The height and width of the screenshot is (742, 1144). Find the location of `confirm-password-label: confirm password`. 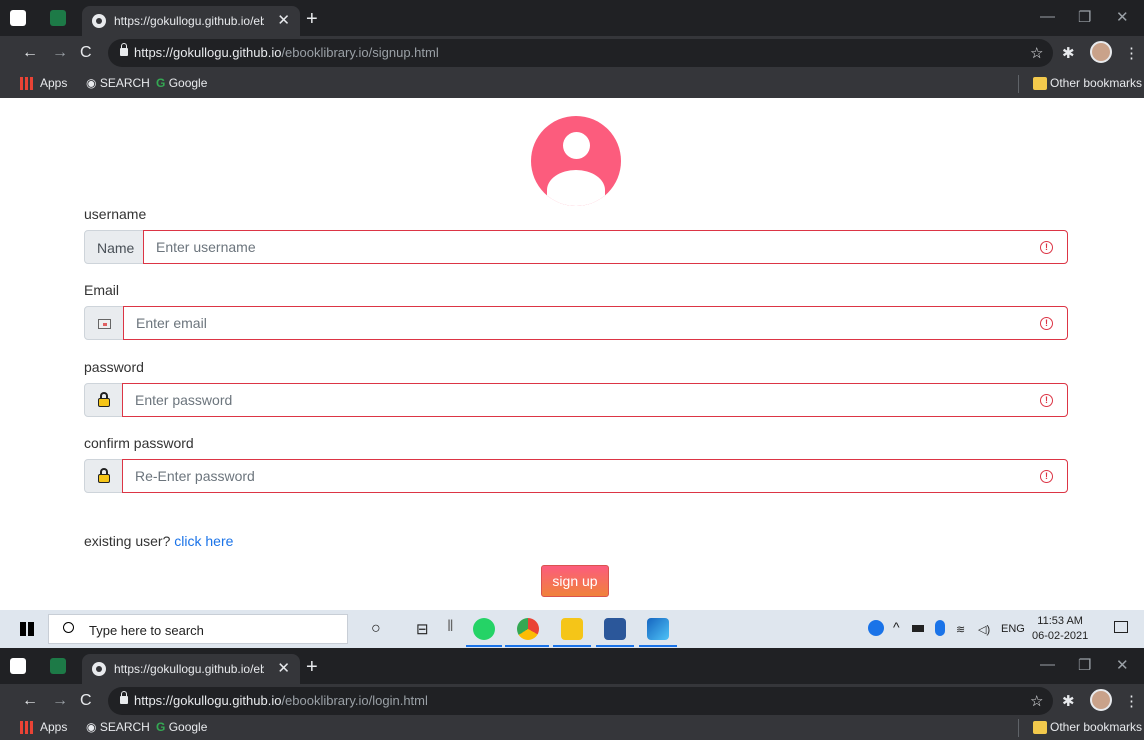

confirm-password-label: confirm password is located at coordinates (139, 443).